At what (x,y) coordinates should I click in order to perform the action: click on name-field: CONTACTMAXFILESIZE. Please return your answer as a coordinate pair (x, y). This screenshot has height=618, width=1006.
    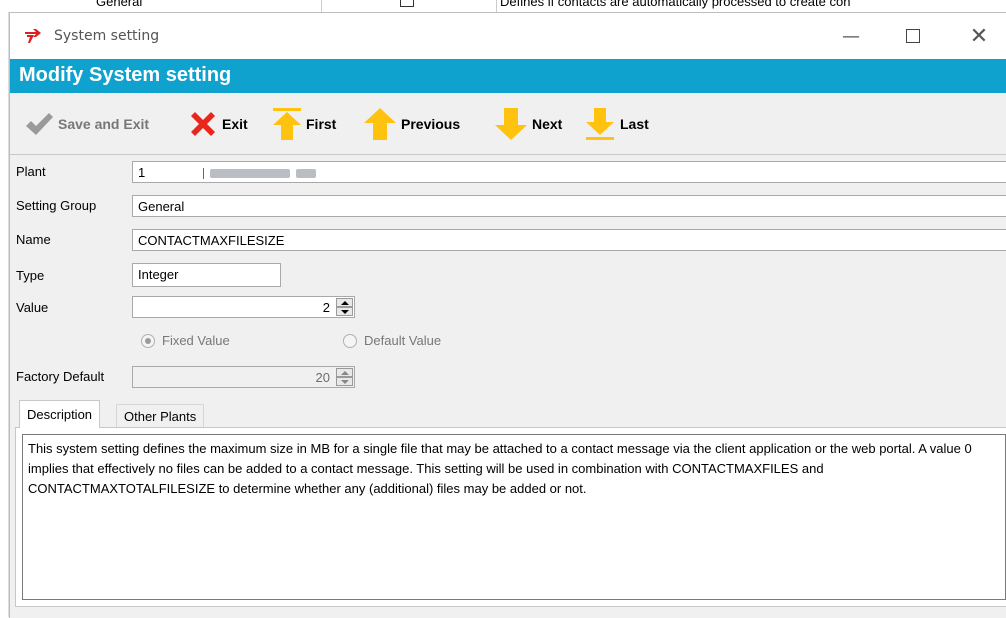
    Looking at the image, I should click on (569, 240).